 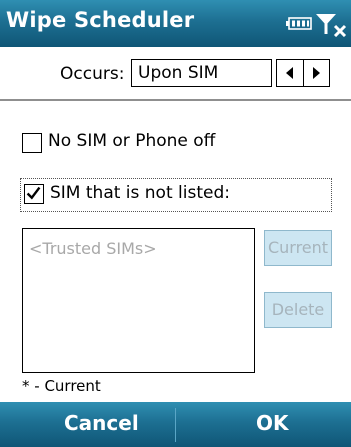 I want to click on no-sim-option: No SIM or Phone off, so click(x=152, y=143).